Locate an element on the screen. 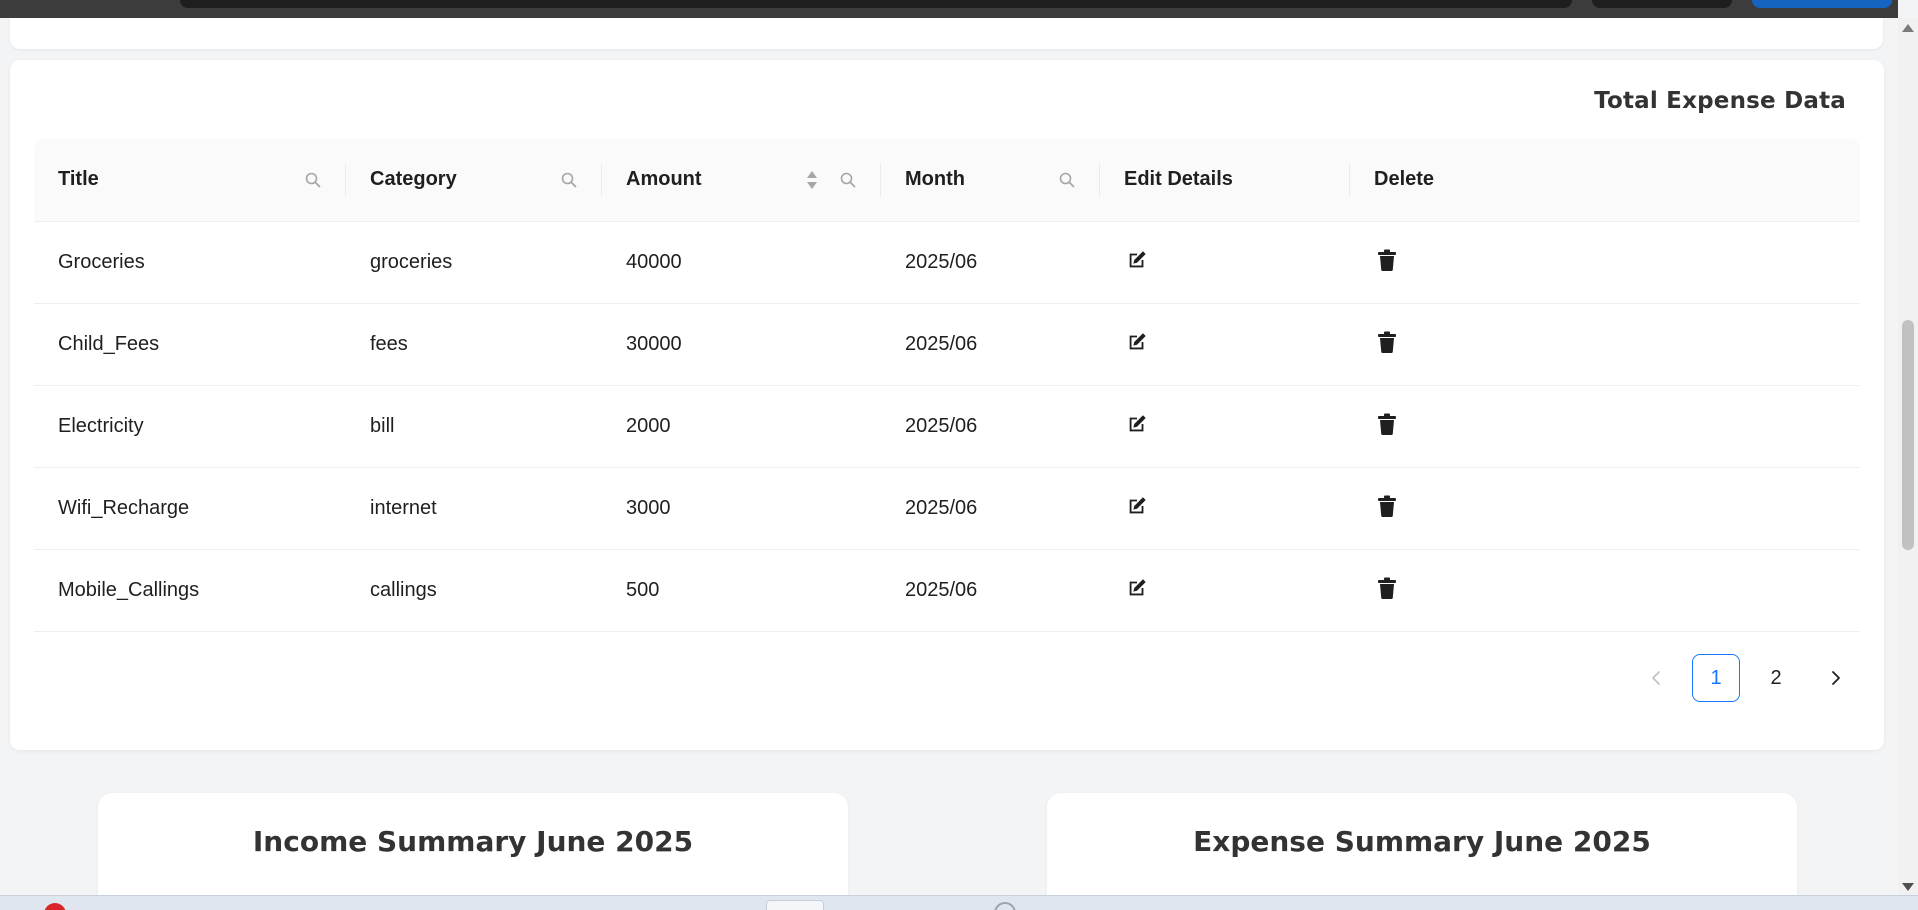 The image size is (1918, 910). taskbar-window is located at coordinates (795, 905).